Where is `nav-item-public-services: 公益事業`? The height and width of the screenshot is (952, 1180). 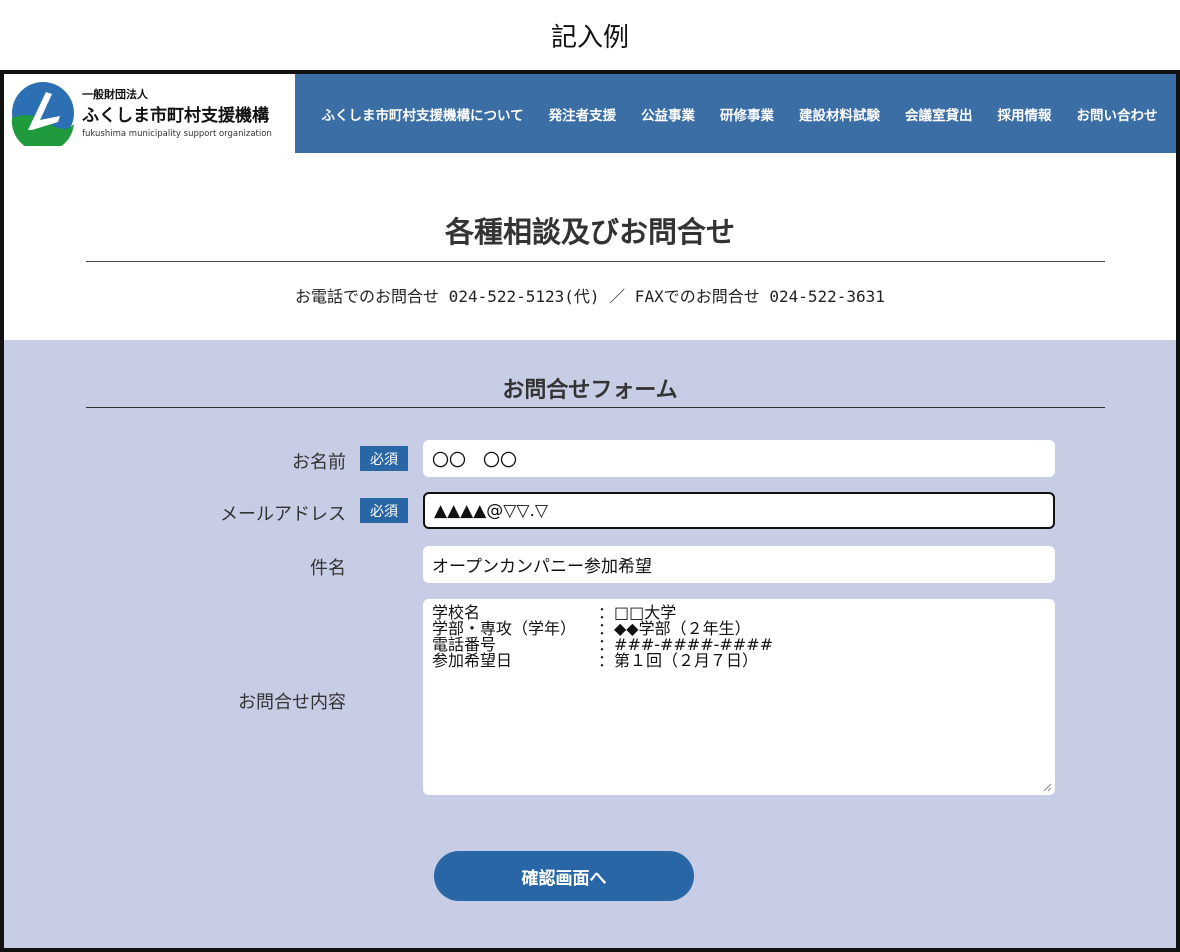 nav-item-public-services: 公益事業 is located at coordinates (668, 114).